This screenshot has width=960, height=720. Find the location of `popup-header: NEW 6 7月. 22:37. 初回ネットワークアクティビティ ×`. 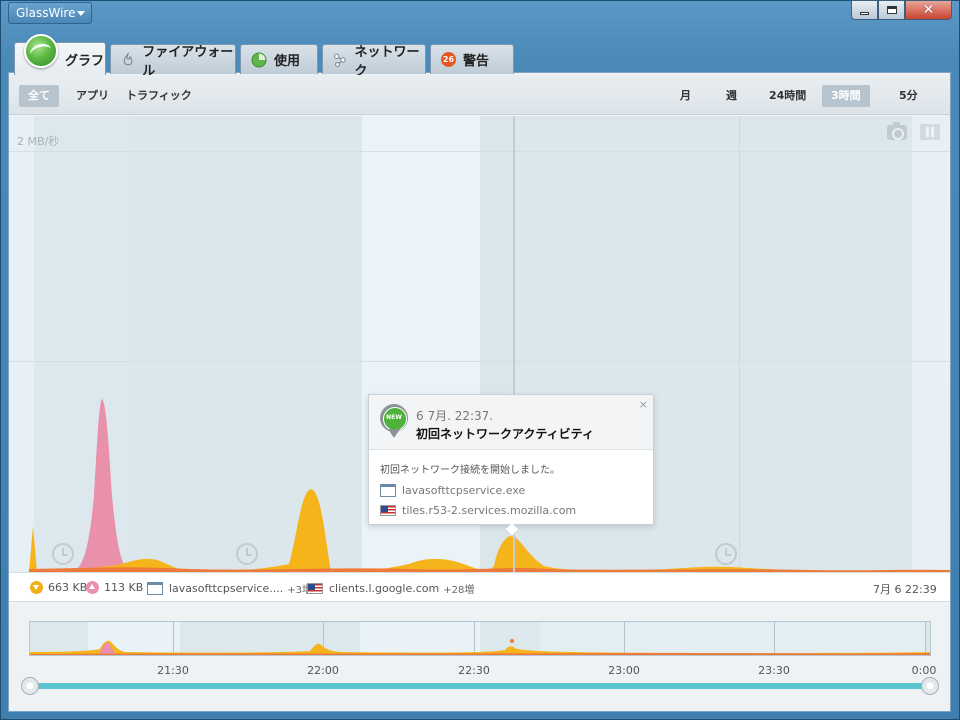

popup-header: NEW 6 7月. 22:37. 初回ネットワークアクティビティ × is located at coordinates (511, 422).